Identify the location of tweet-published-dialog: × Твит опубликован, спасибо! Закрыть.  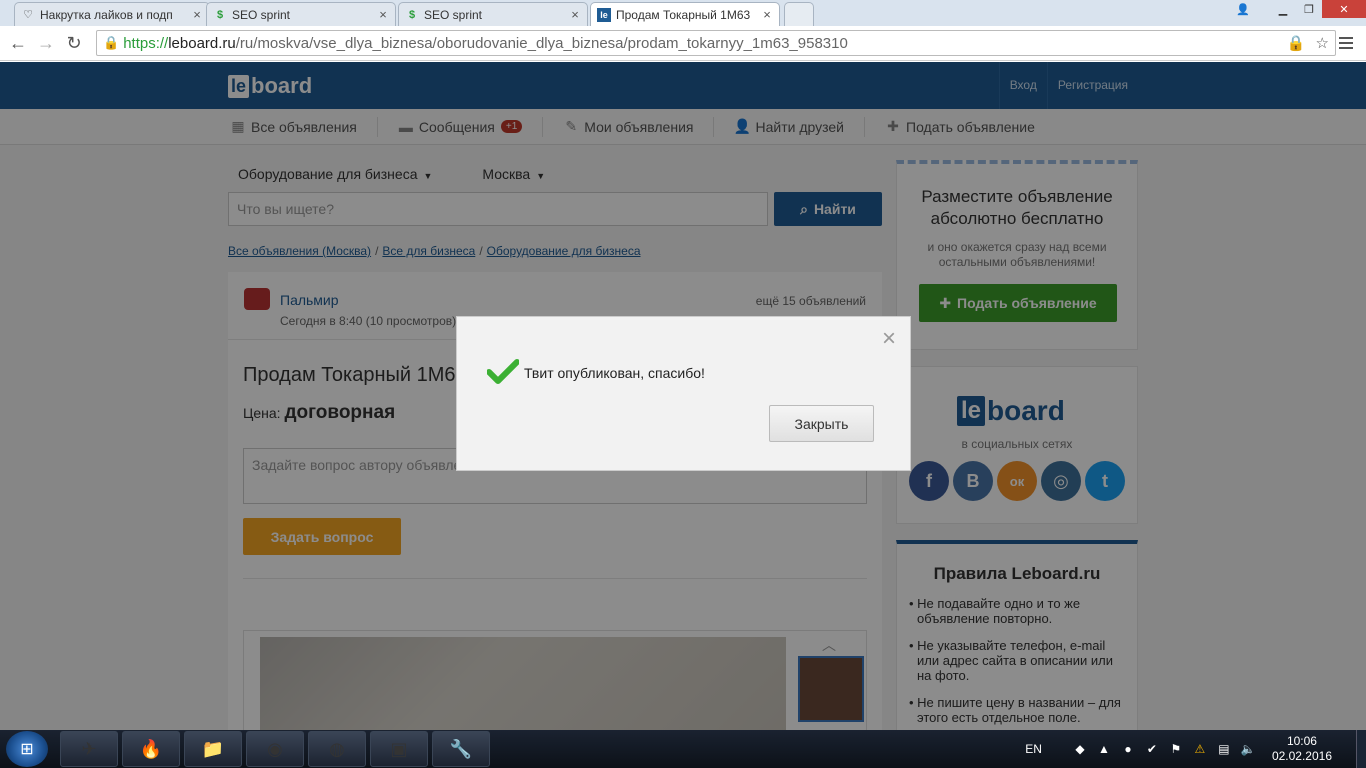
(683, 393).